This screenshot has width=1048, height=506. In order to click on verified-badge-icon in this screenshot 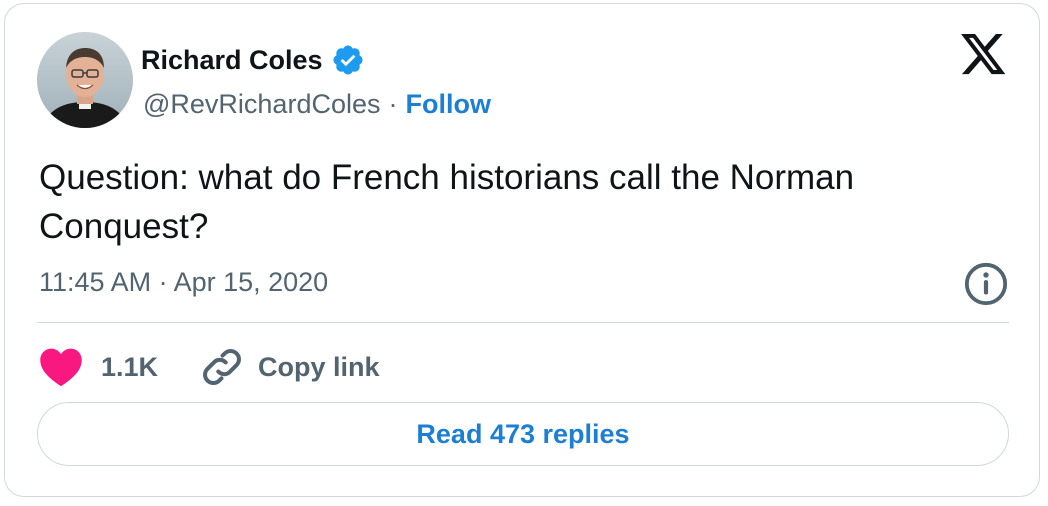, I will do `click(348, 60)`.